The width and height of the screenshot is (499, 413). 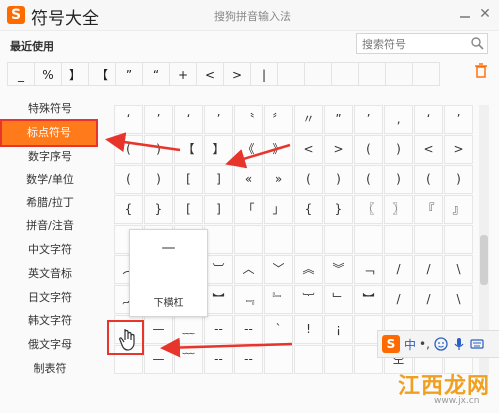 What do you see at coordinates (226, 347) in the screenshot?
I see `arrow-to-dash` at bounding box center [226, 347].